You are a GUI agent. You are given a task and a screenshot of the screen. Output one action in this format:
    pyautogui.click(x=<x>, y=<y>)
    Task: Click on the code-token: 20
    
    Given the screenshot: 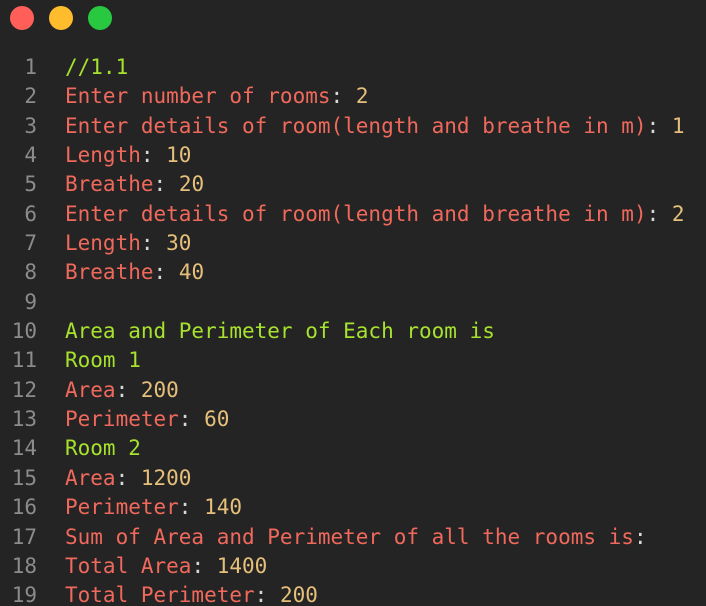 What is the action you would take?
    pyautogui.click(x=191, y=184)
    